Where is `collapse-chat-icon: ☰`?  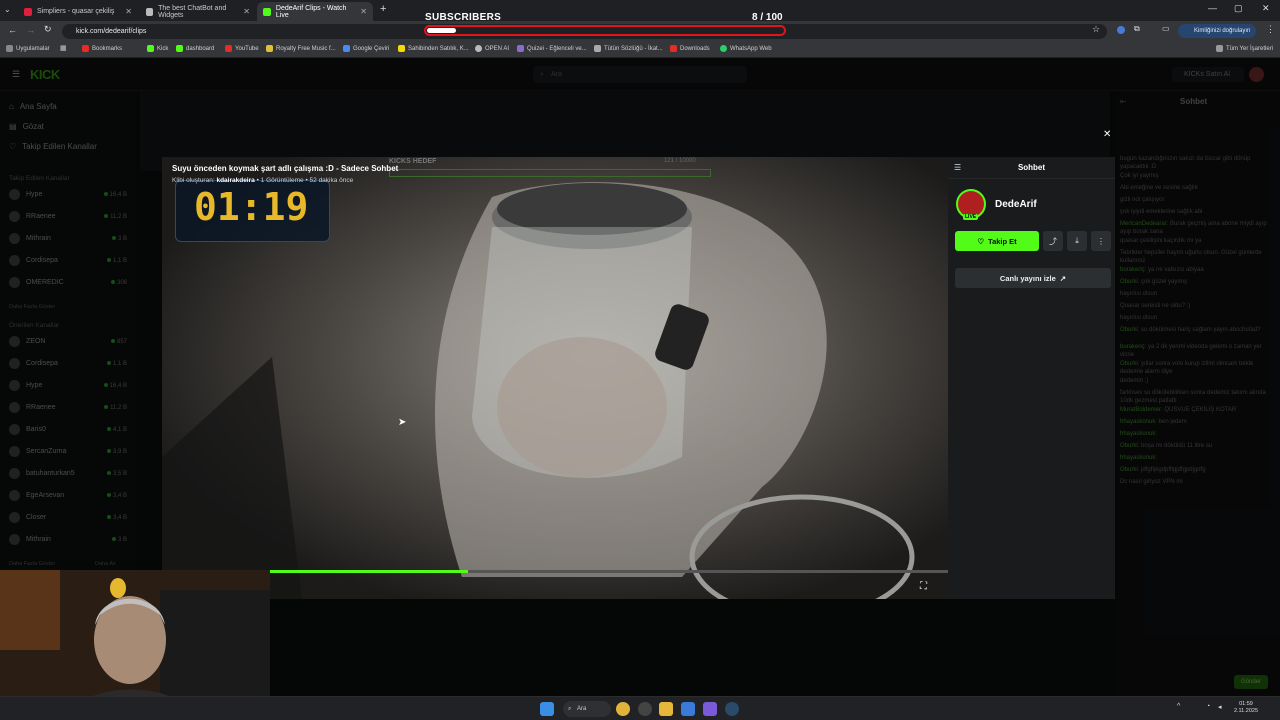
collapse-chat-icon: ☰ is located at coordinates (957, 167).